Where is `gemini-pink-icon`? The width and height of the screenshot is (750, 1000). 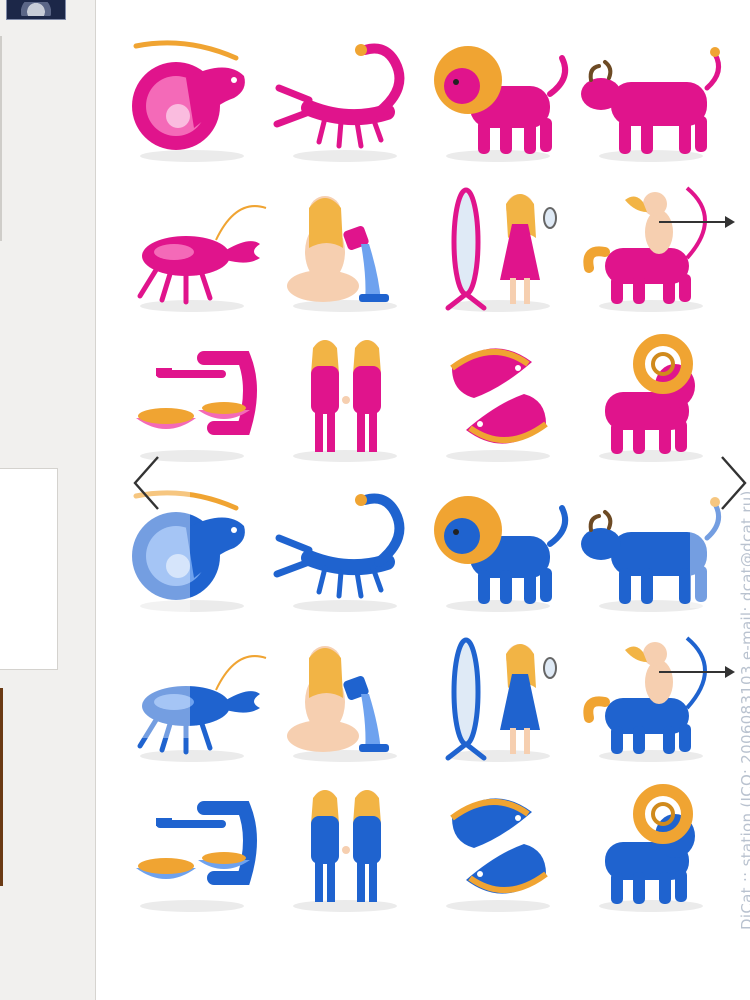 gemini-pink-icon is located at coordinates (345, 401).